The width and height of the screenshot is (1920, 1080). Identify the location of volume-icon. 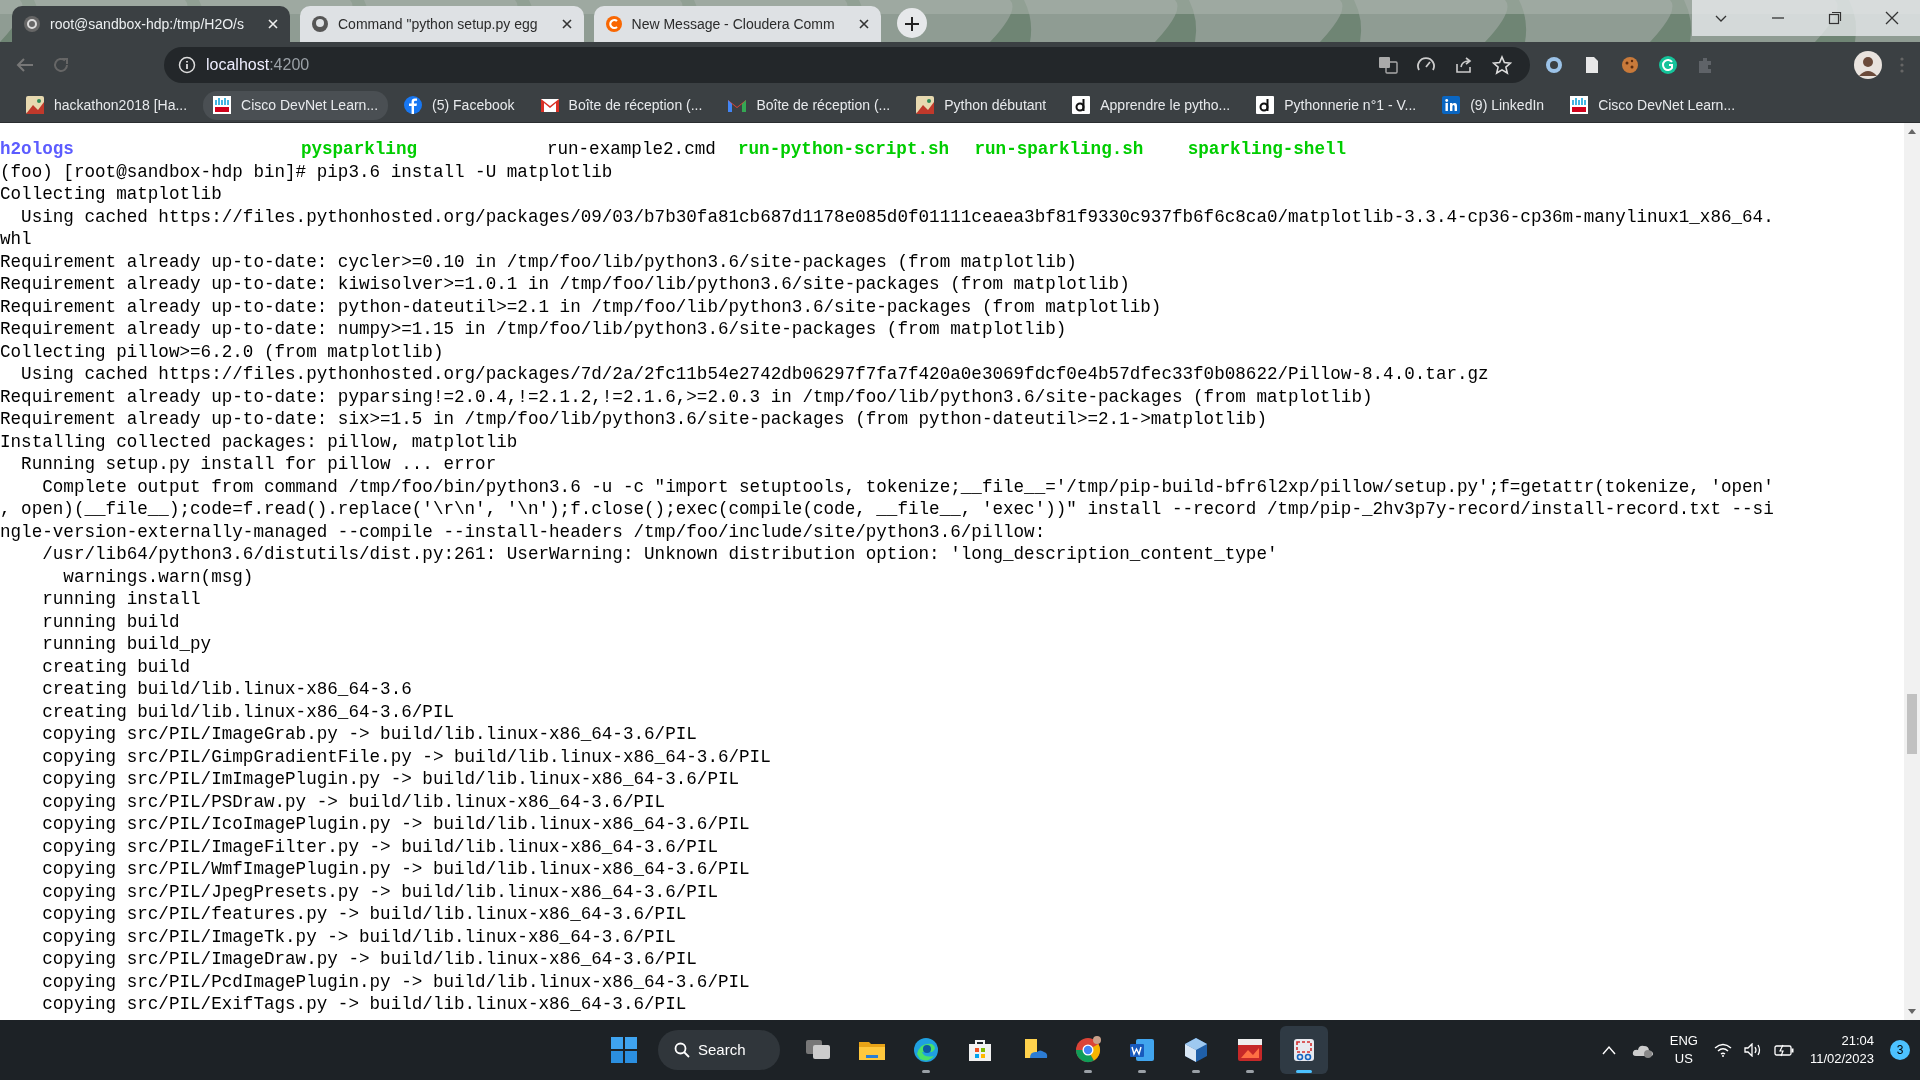
(1752, 1050).